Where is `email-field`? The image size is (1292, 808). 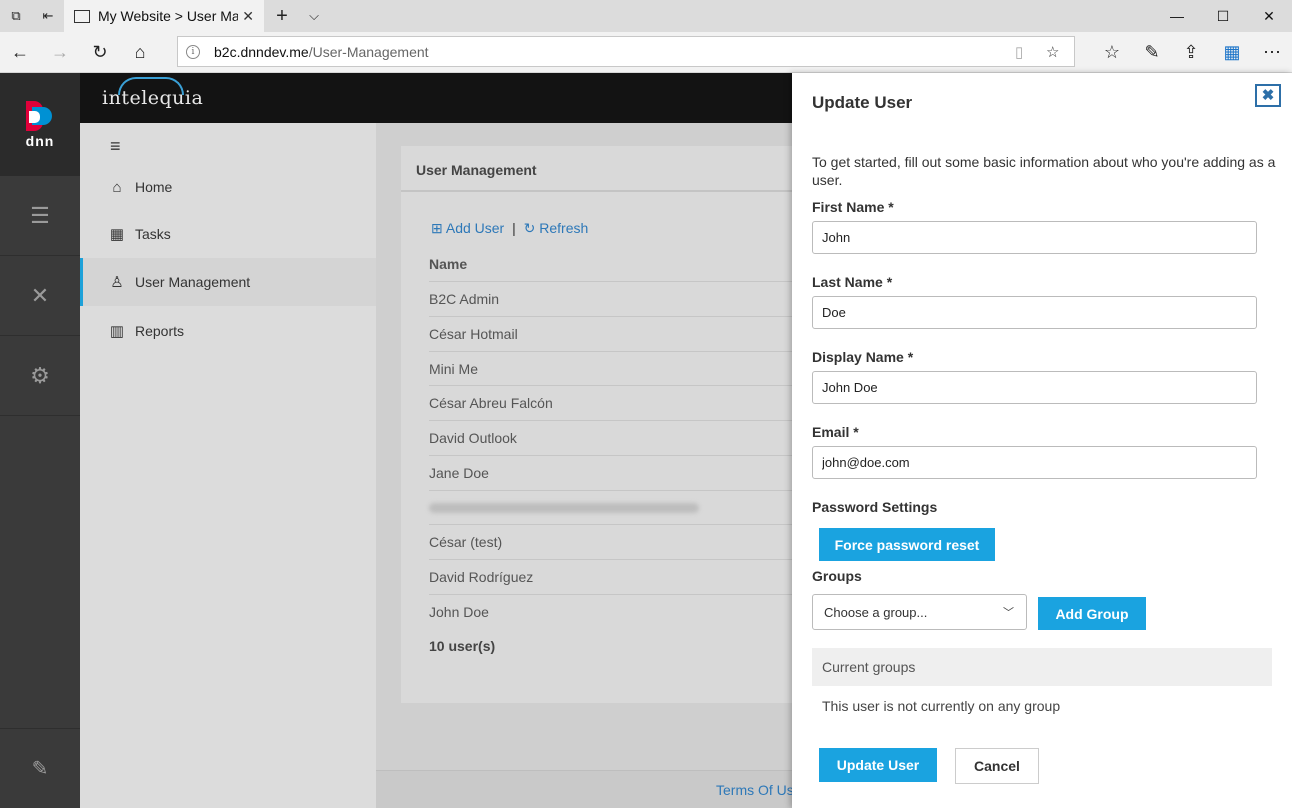 email-field is located at coordinates (1034, 462).